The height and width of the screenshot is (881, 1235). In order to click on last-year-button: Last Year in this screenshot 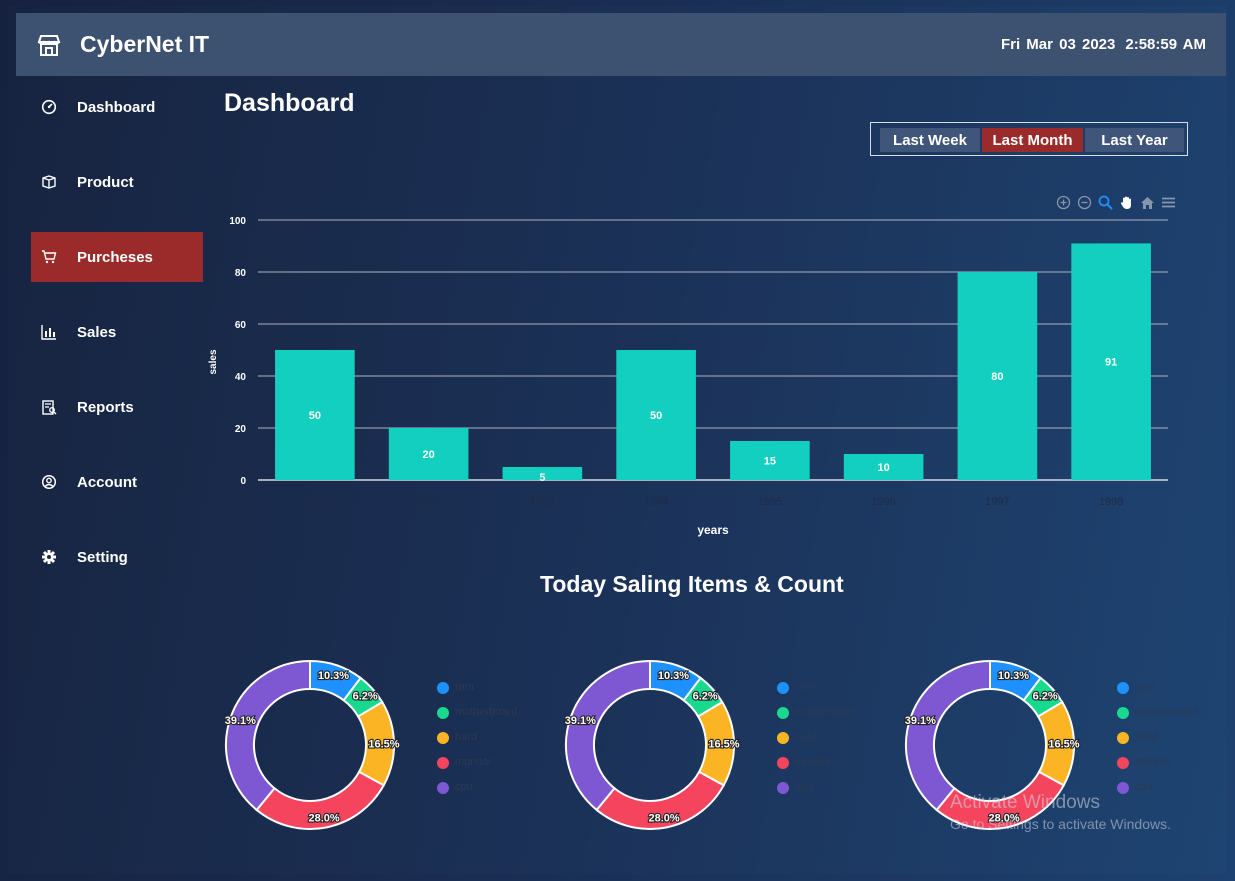, I will do `click(1134, 140)`.